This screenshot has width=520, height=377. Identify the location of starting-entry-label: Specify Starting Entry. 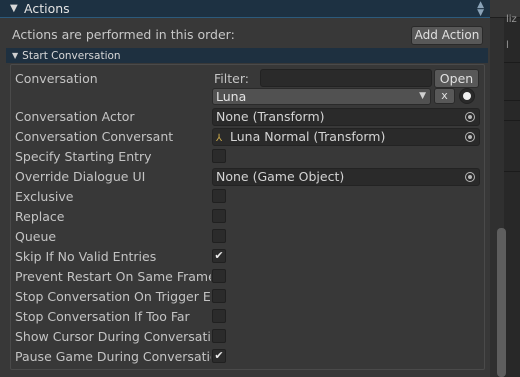
(83, 156).